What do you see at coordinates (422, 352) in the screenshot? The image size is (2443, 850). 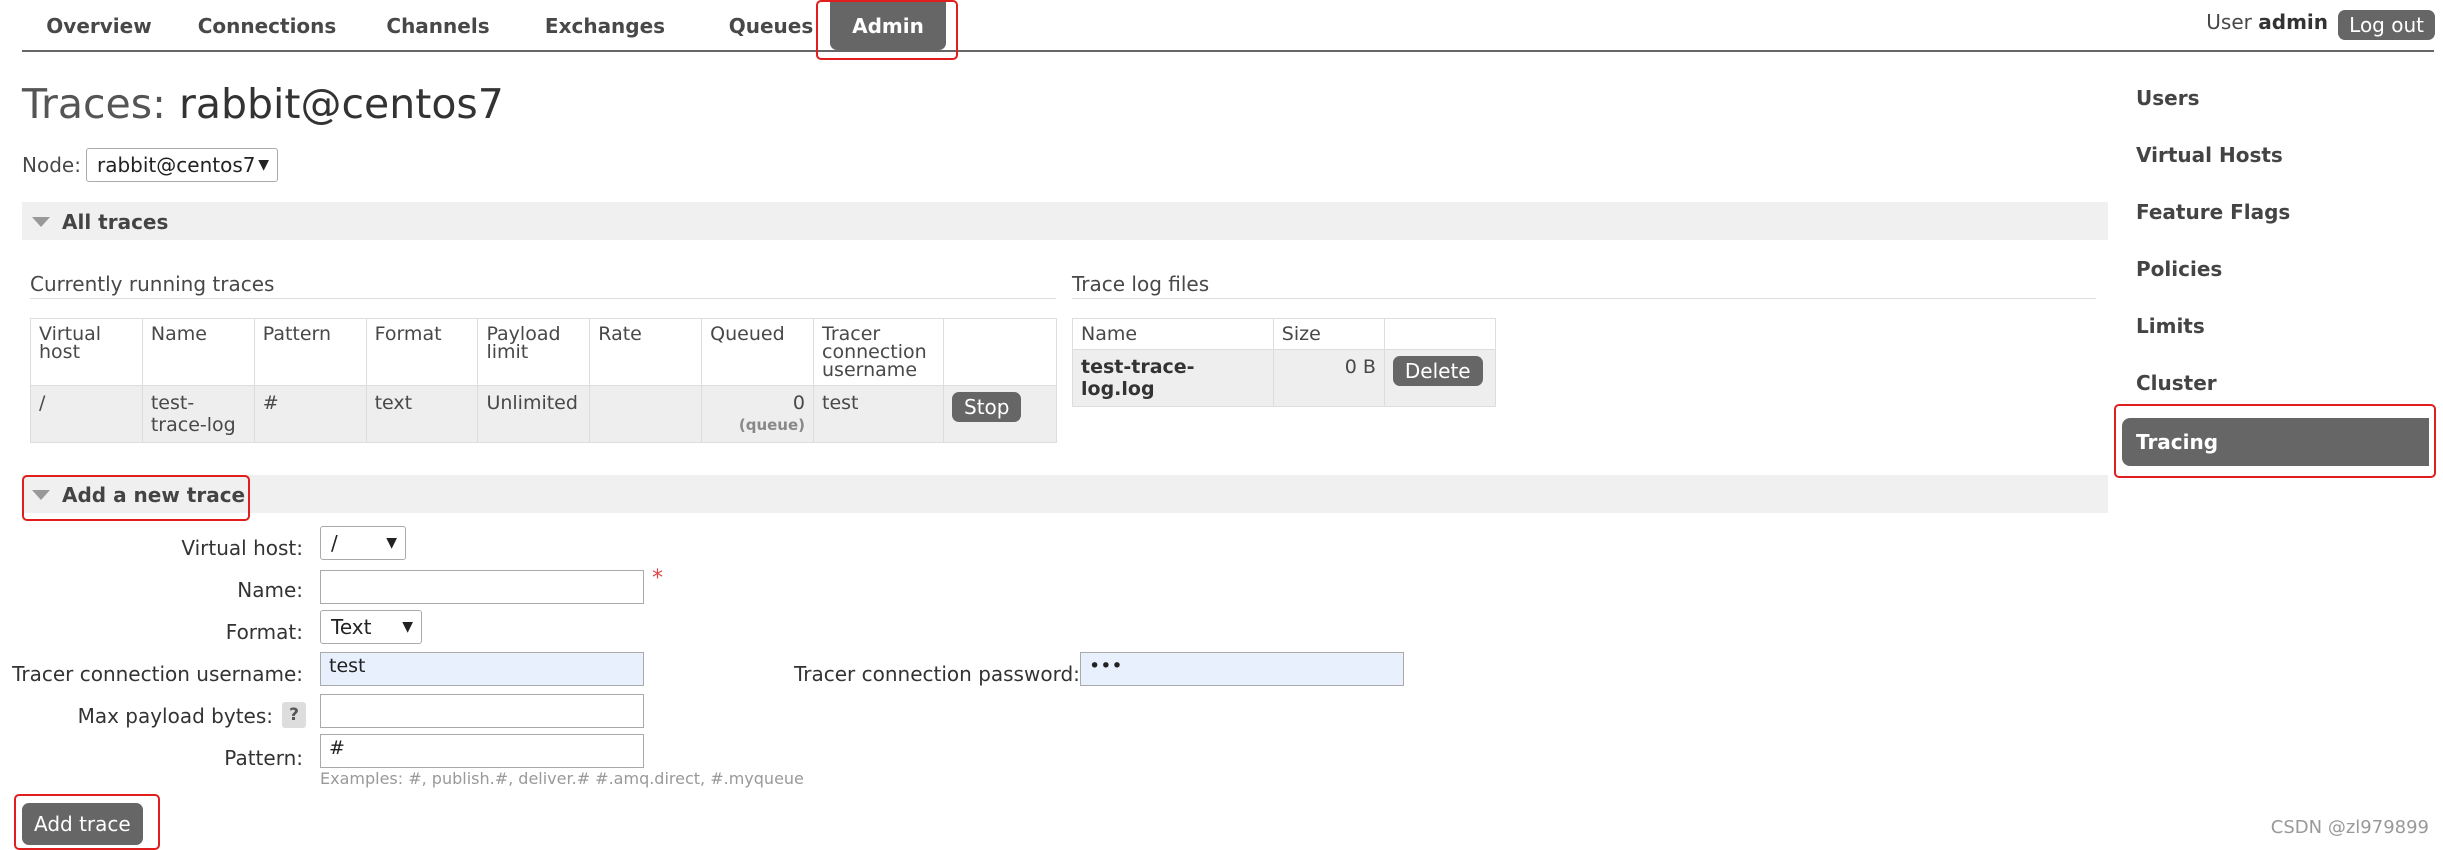 I see `column-header: Format` at bounding box center [422, 352].